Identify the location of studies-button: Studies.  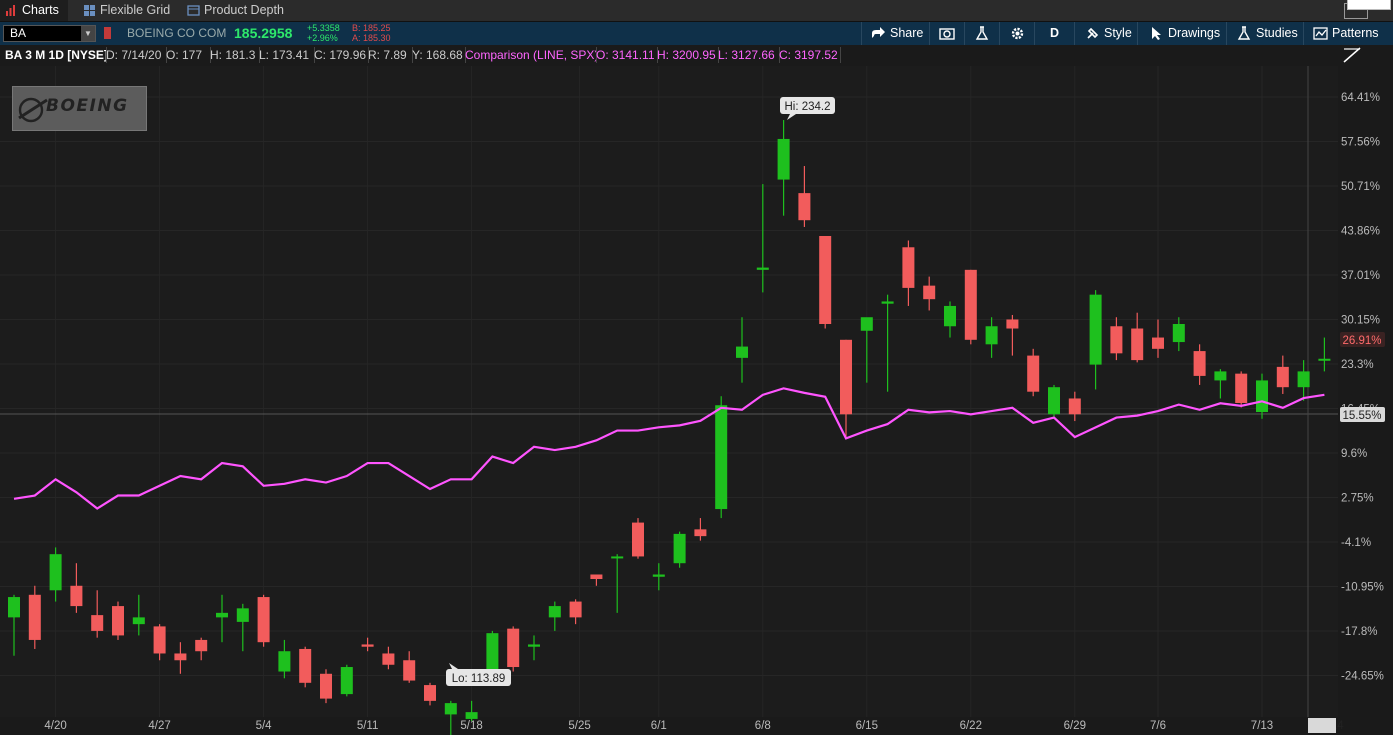
(1264, 33).